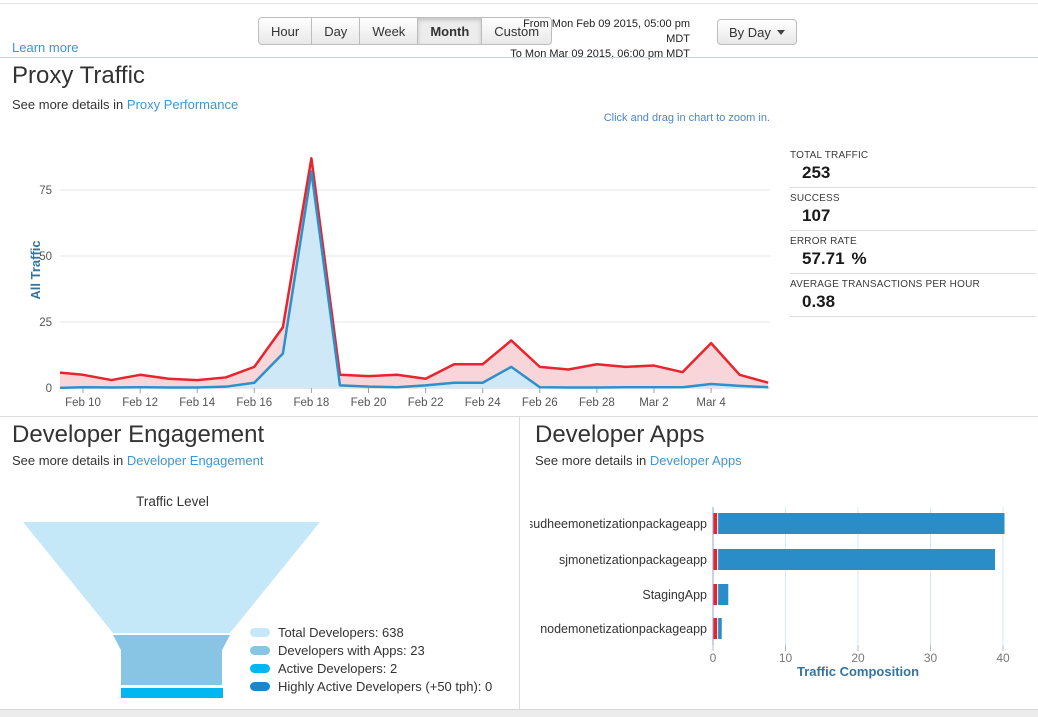 The image size is (1038, 717). I want to click on stat-total-traffic: TOTAL TRAFFIC 253, so click(913, 166).